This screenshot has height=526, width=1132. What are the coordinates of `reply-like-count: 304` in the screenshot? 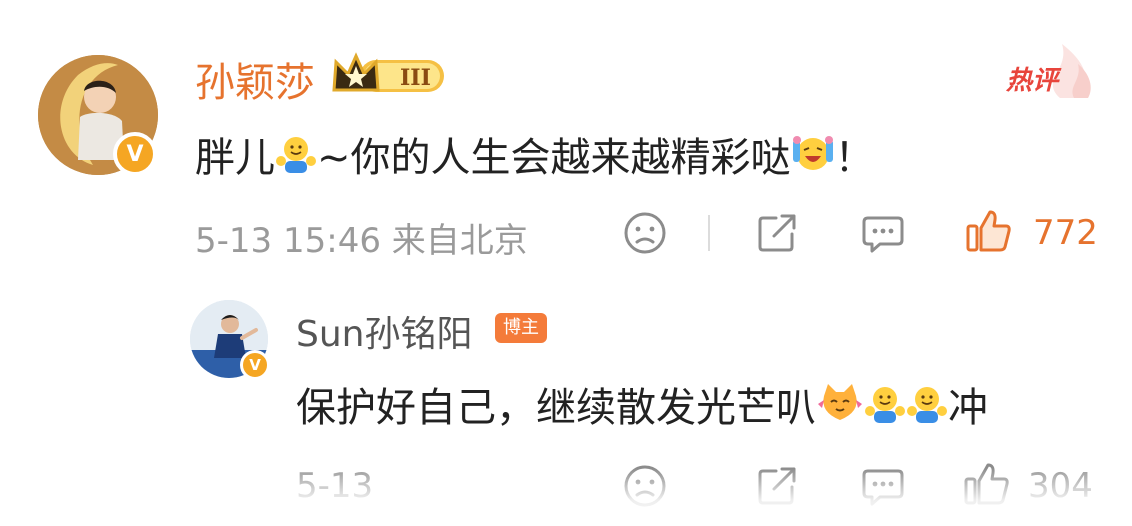 It's located at (1060, 486).